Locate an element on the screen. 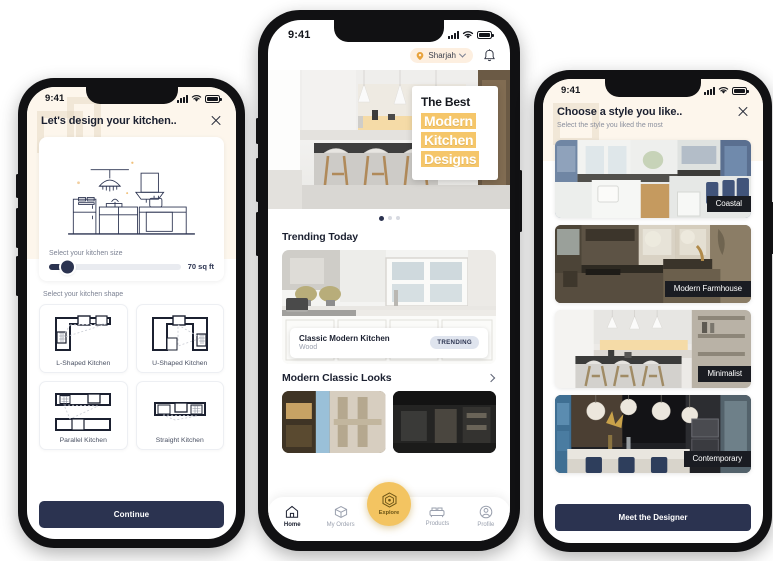 Image resolution: width=773 pixels, height=561 pixels. hero-tag-line2: Modern is located at coordinates (448, 121).